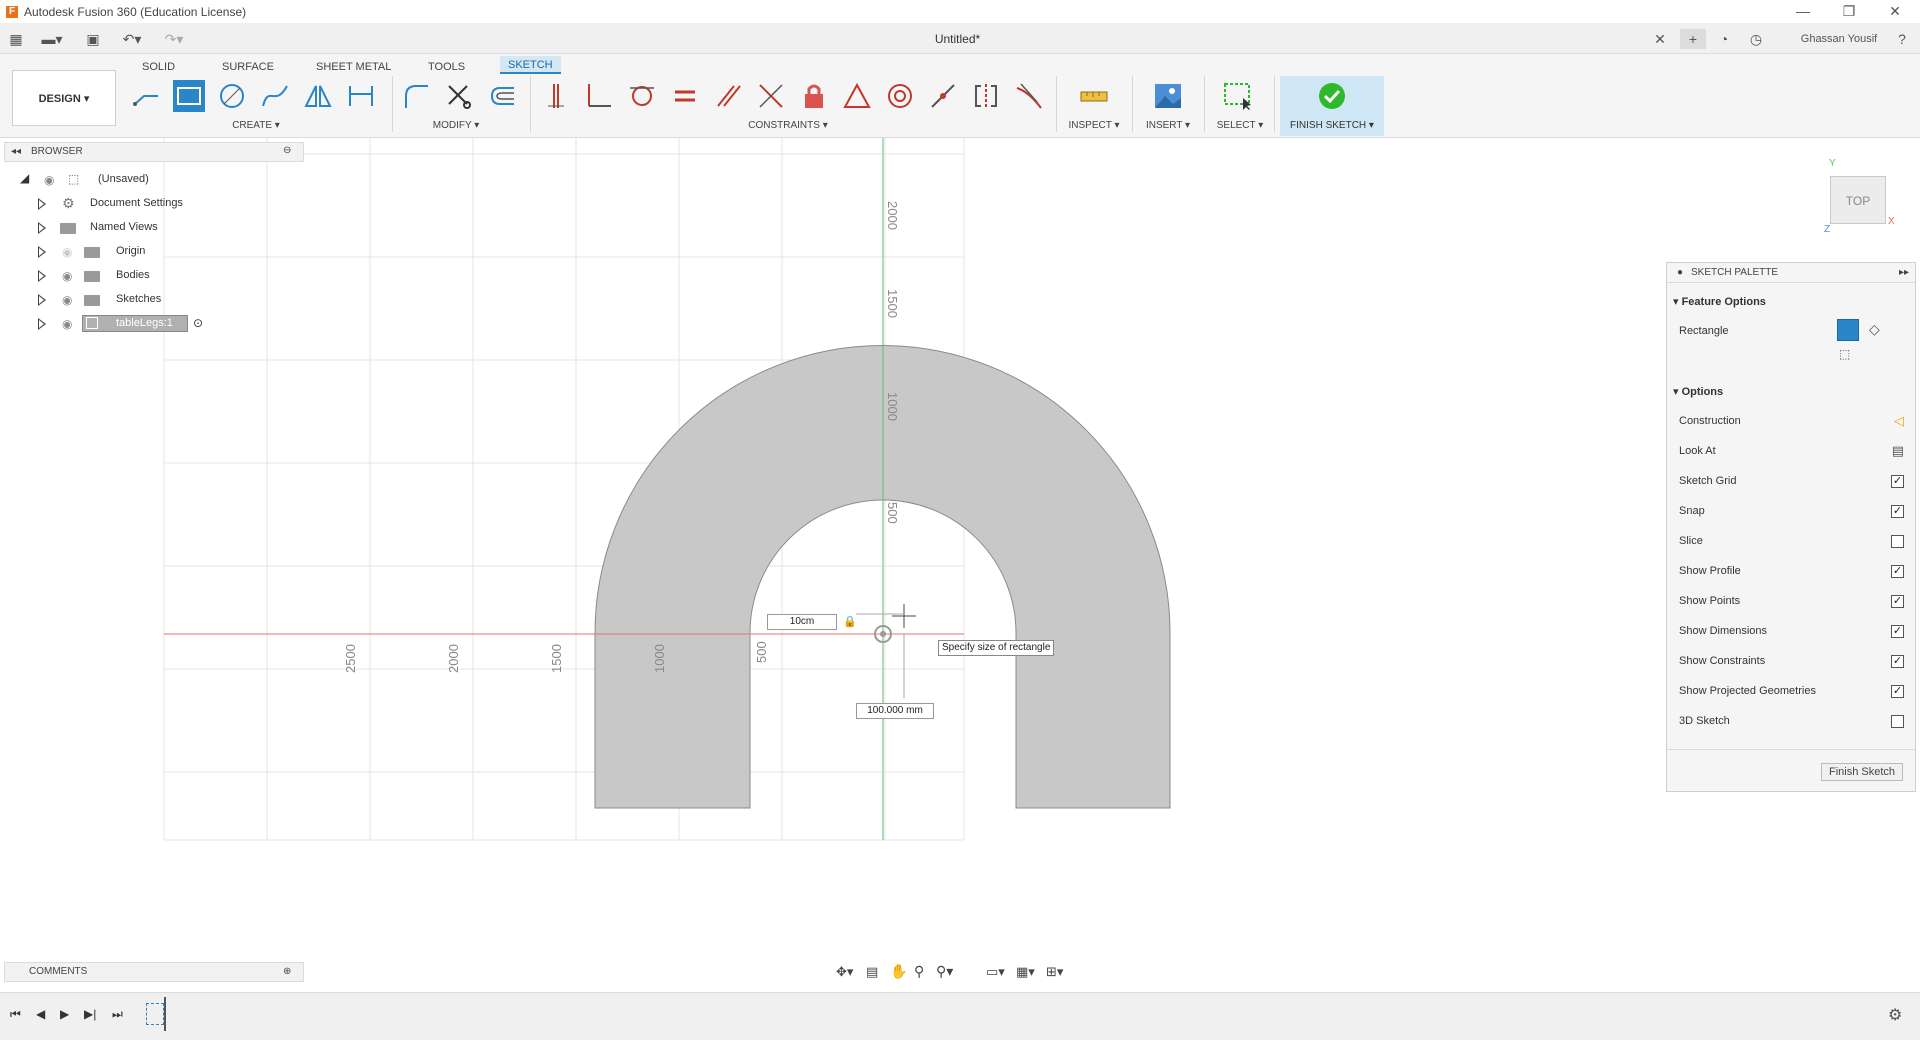 The width and height of the screenshot is (1920, 1040). What do you see at coordinates (1904, 273) in the screenshot?
I see `expand-palette-icon: ▸▸` at bounding box center [1904, 273].